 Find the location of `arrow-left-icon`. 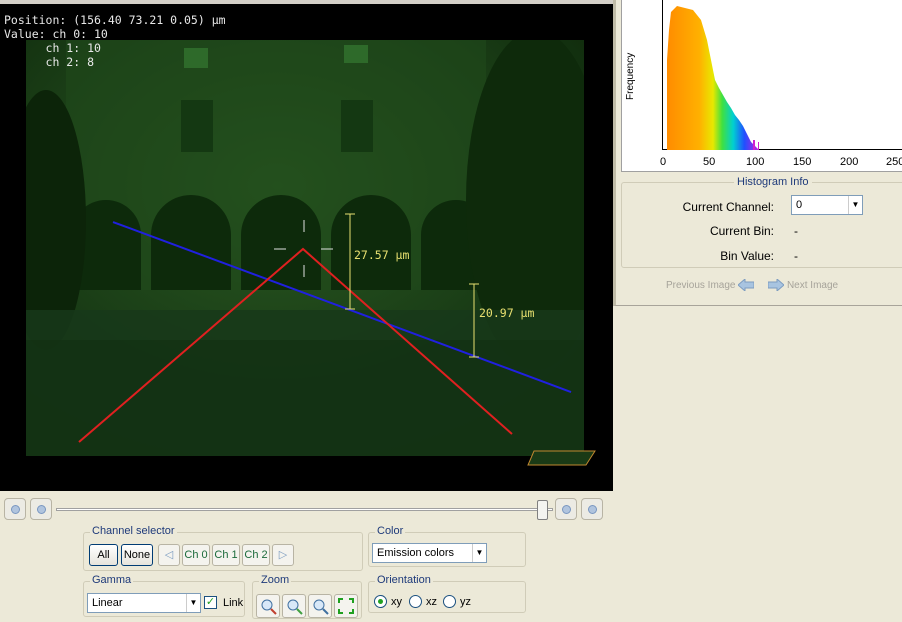

arrow-left-icon is located at coordinates (746, 285).